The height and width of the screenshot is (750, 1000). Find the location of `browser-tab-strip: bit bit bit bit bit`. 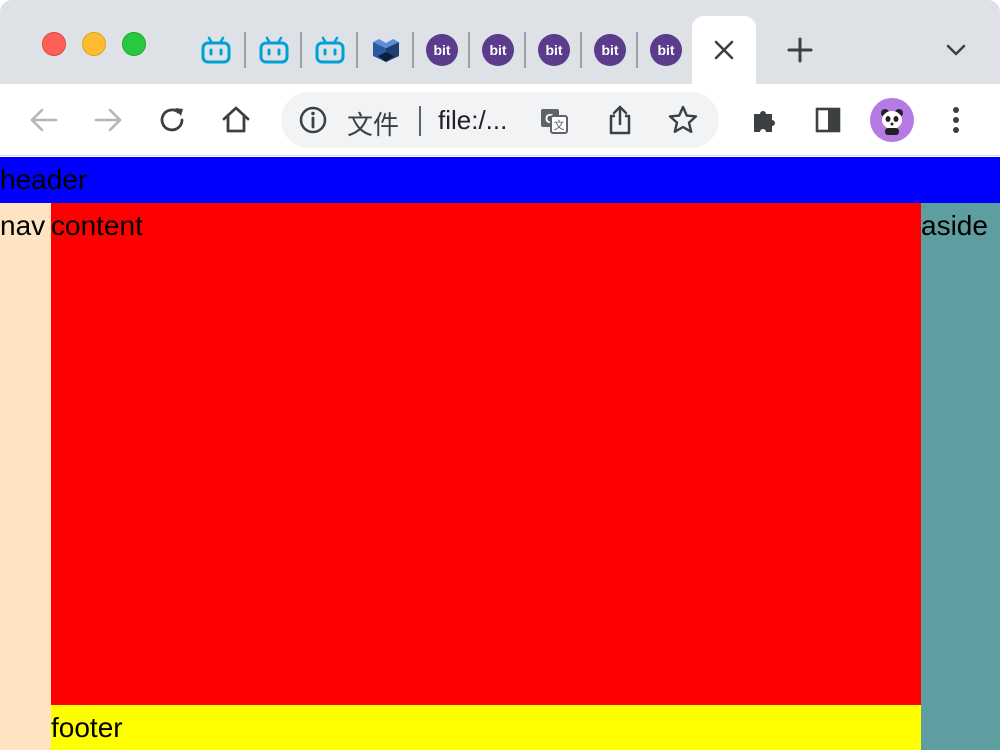

browser-tab-strip: bit bit bit bit bit is located at coordinates (500, 42).